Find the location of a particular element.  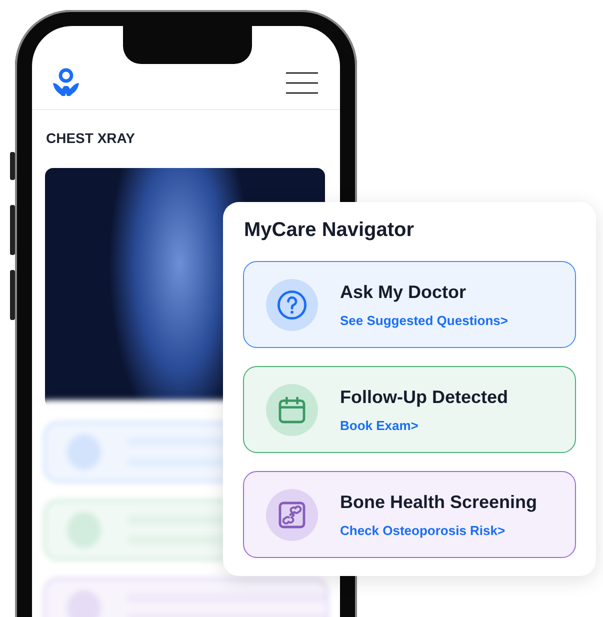

item-title: Bone Health Screening is located at coordinates (439, 502).